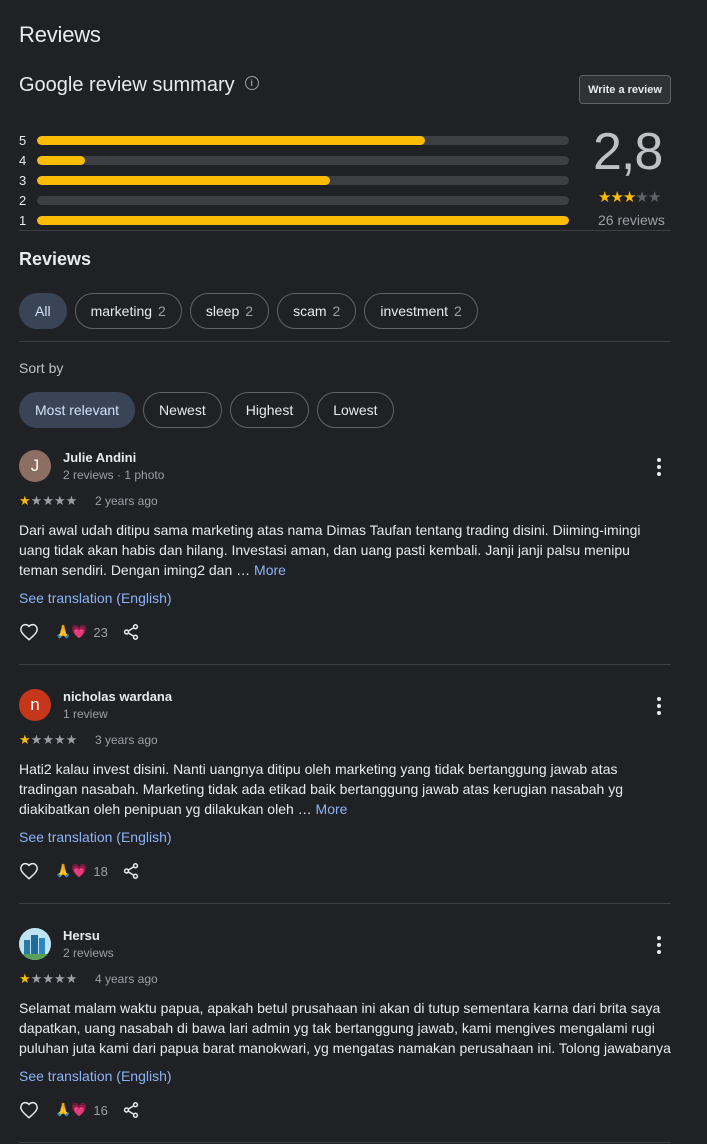 This screenshot has height=1144, width=707. I want to click on chip-label: sleep, so click(222, 311).